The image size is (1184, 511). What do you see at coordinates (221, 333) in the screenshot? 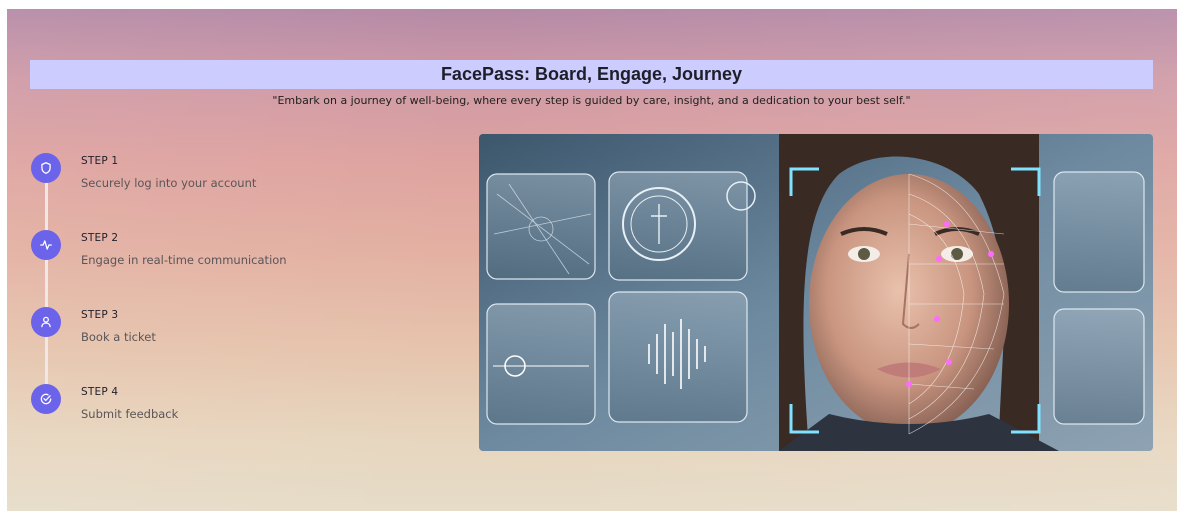
I see `step-3: STEP 3 Book a ticket` at bounding box center [221, 333].